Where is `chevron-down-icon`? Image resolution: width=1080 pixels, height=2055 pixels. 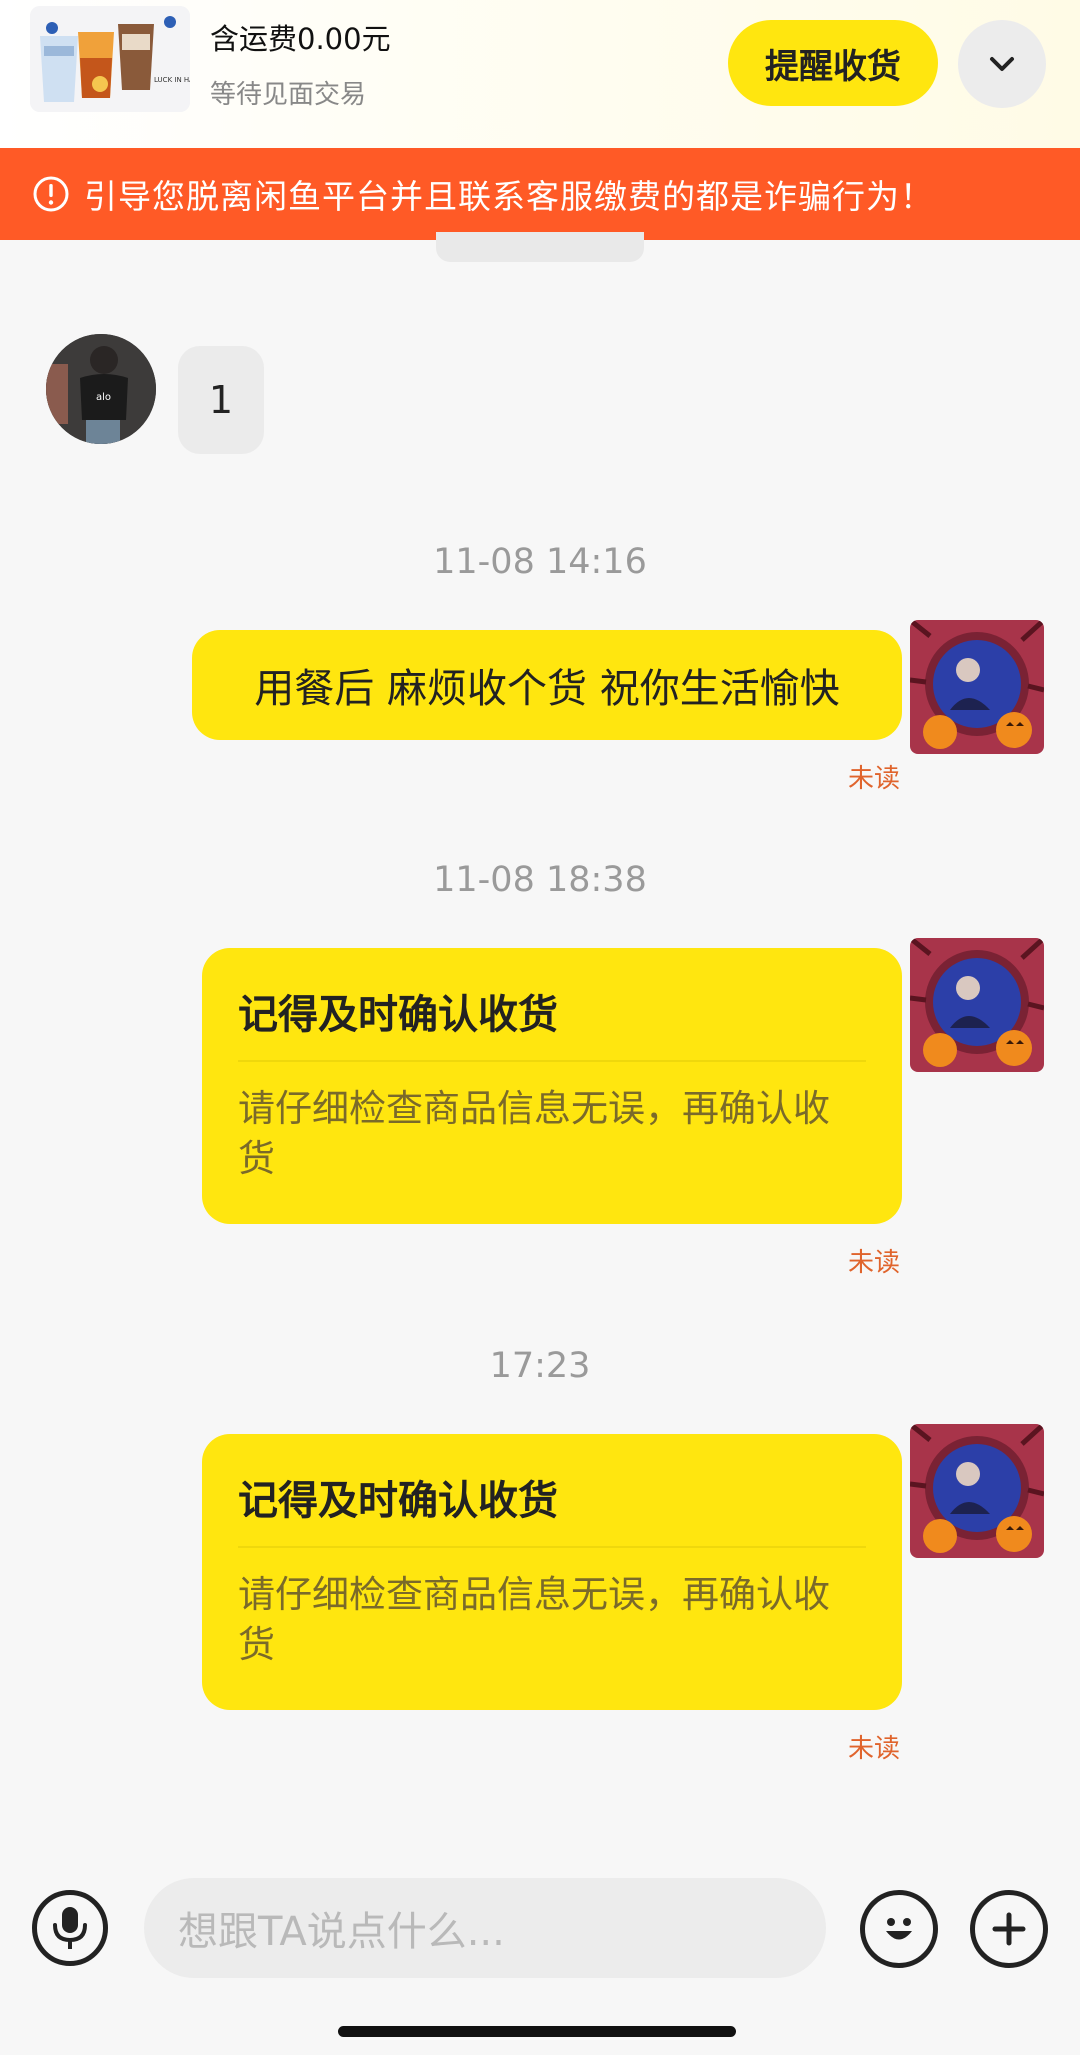 chevron-down-icon is located at coordinates (1002, 64).